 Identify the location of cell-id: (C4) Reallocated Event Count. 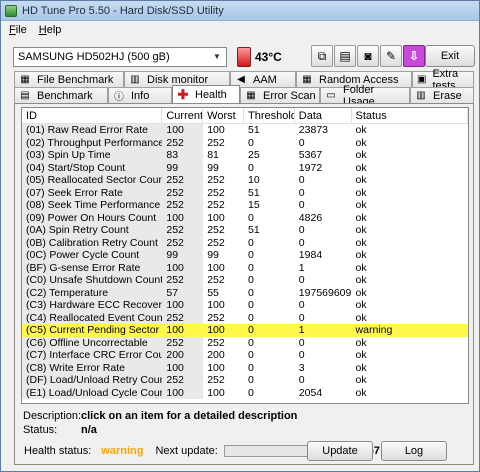
(92, 317).